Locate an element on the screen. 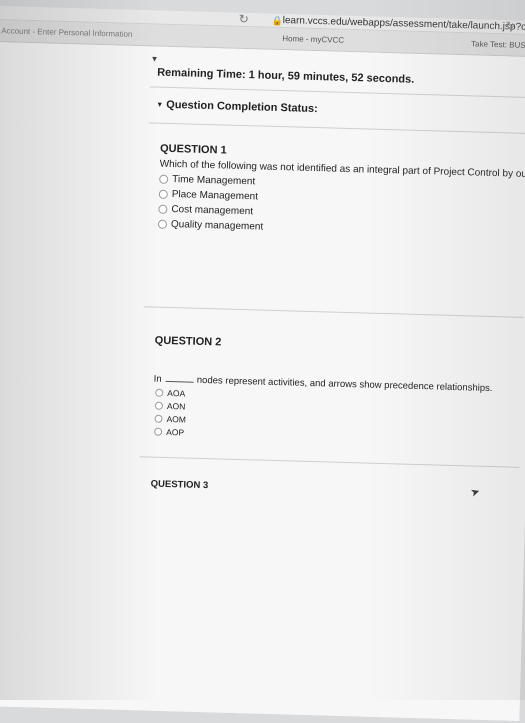 This screenshot has height=723, width=525. refresh-icon: ↻ is located at coordinates (510, 26).